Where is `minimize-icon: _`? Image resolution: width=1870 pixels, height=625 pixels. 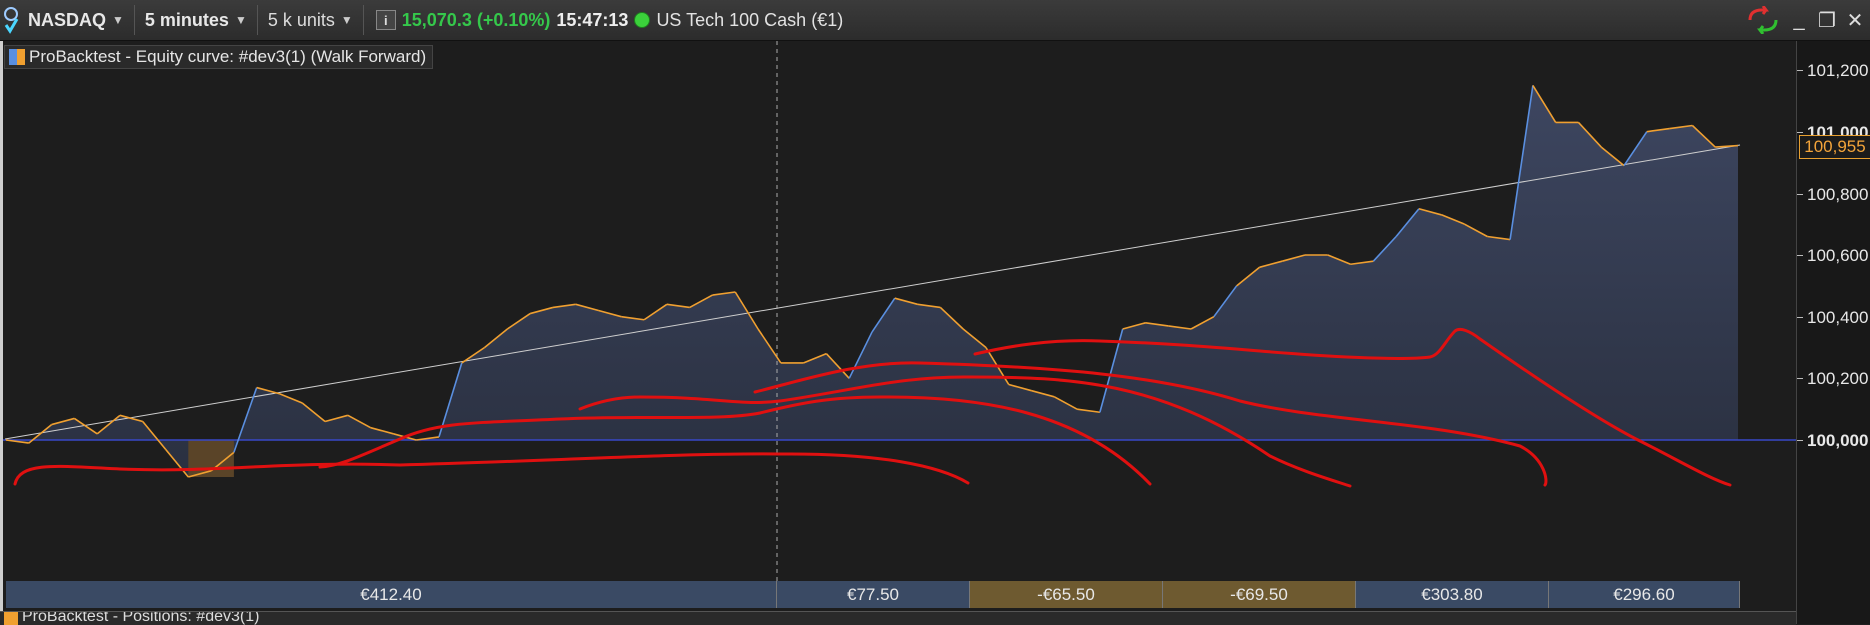 minimize-icon: _ is located at coordinates (1799, 20).